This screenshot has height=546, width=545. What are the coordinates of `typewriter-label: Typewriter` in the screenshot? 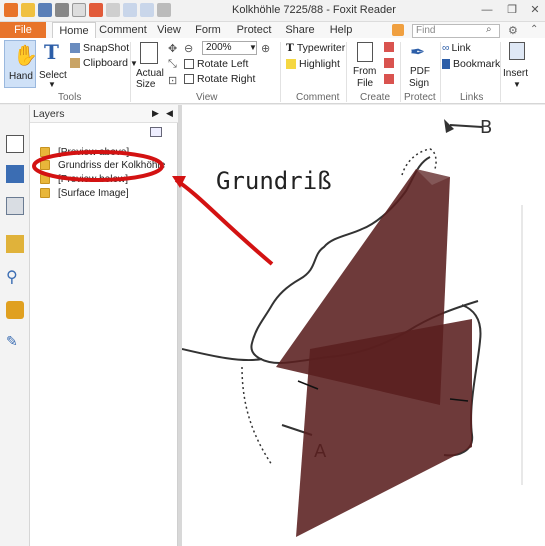 It's located at (321, 48).